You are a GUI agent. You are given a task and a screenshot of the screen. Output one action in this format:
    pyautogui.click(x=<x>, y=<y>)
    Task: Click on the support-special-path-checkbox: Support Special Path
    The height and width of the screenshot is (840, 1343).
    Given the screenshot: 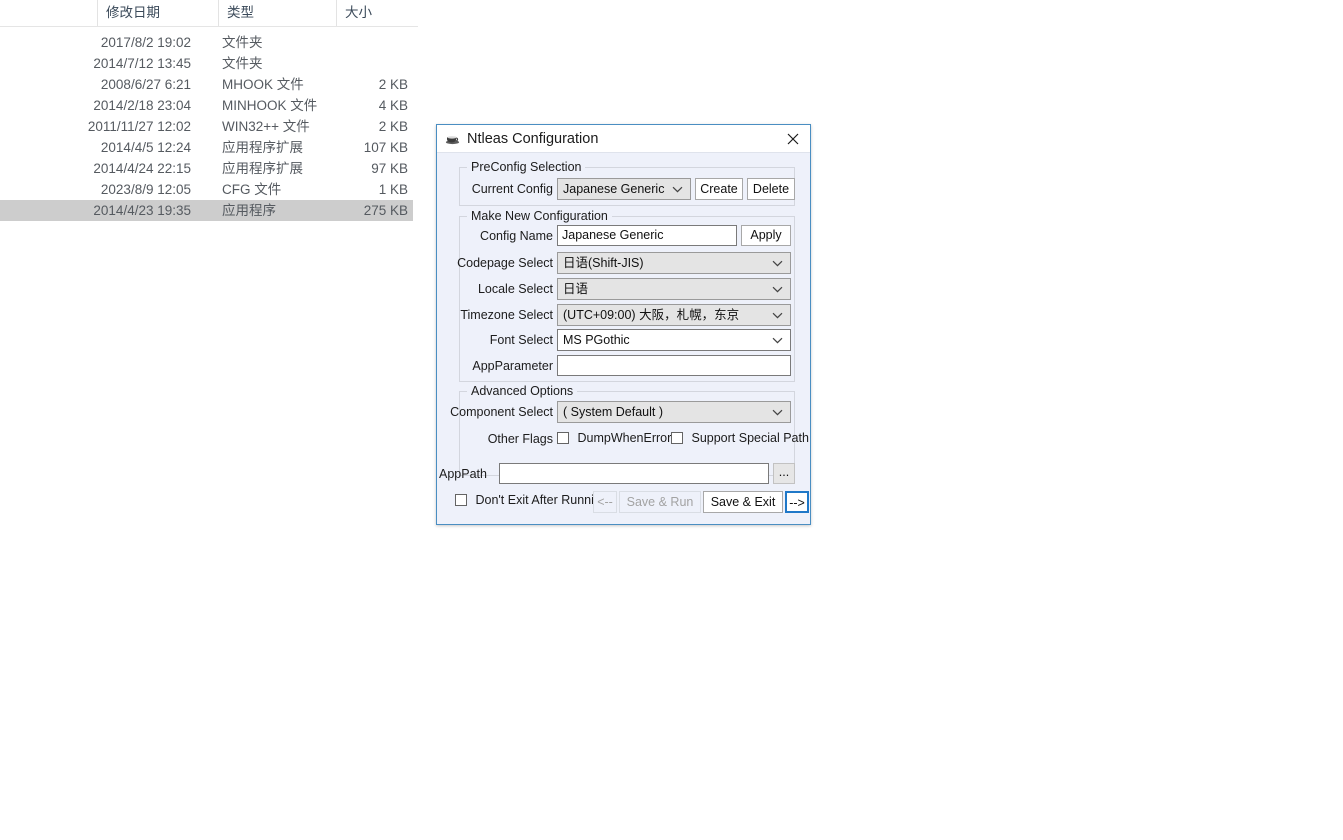 What is the action you would take?
    pyautogui.click(x=740, y=439)
    